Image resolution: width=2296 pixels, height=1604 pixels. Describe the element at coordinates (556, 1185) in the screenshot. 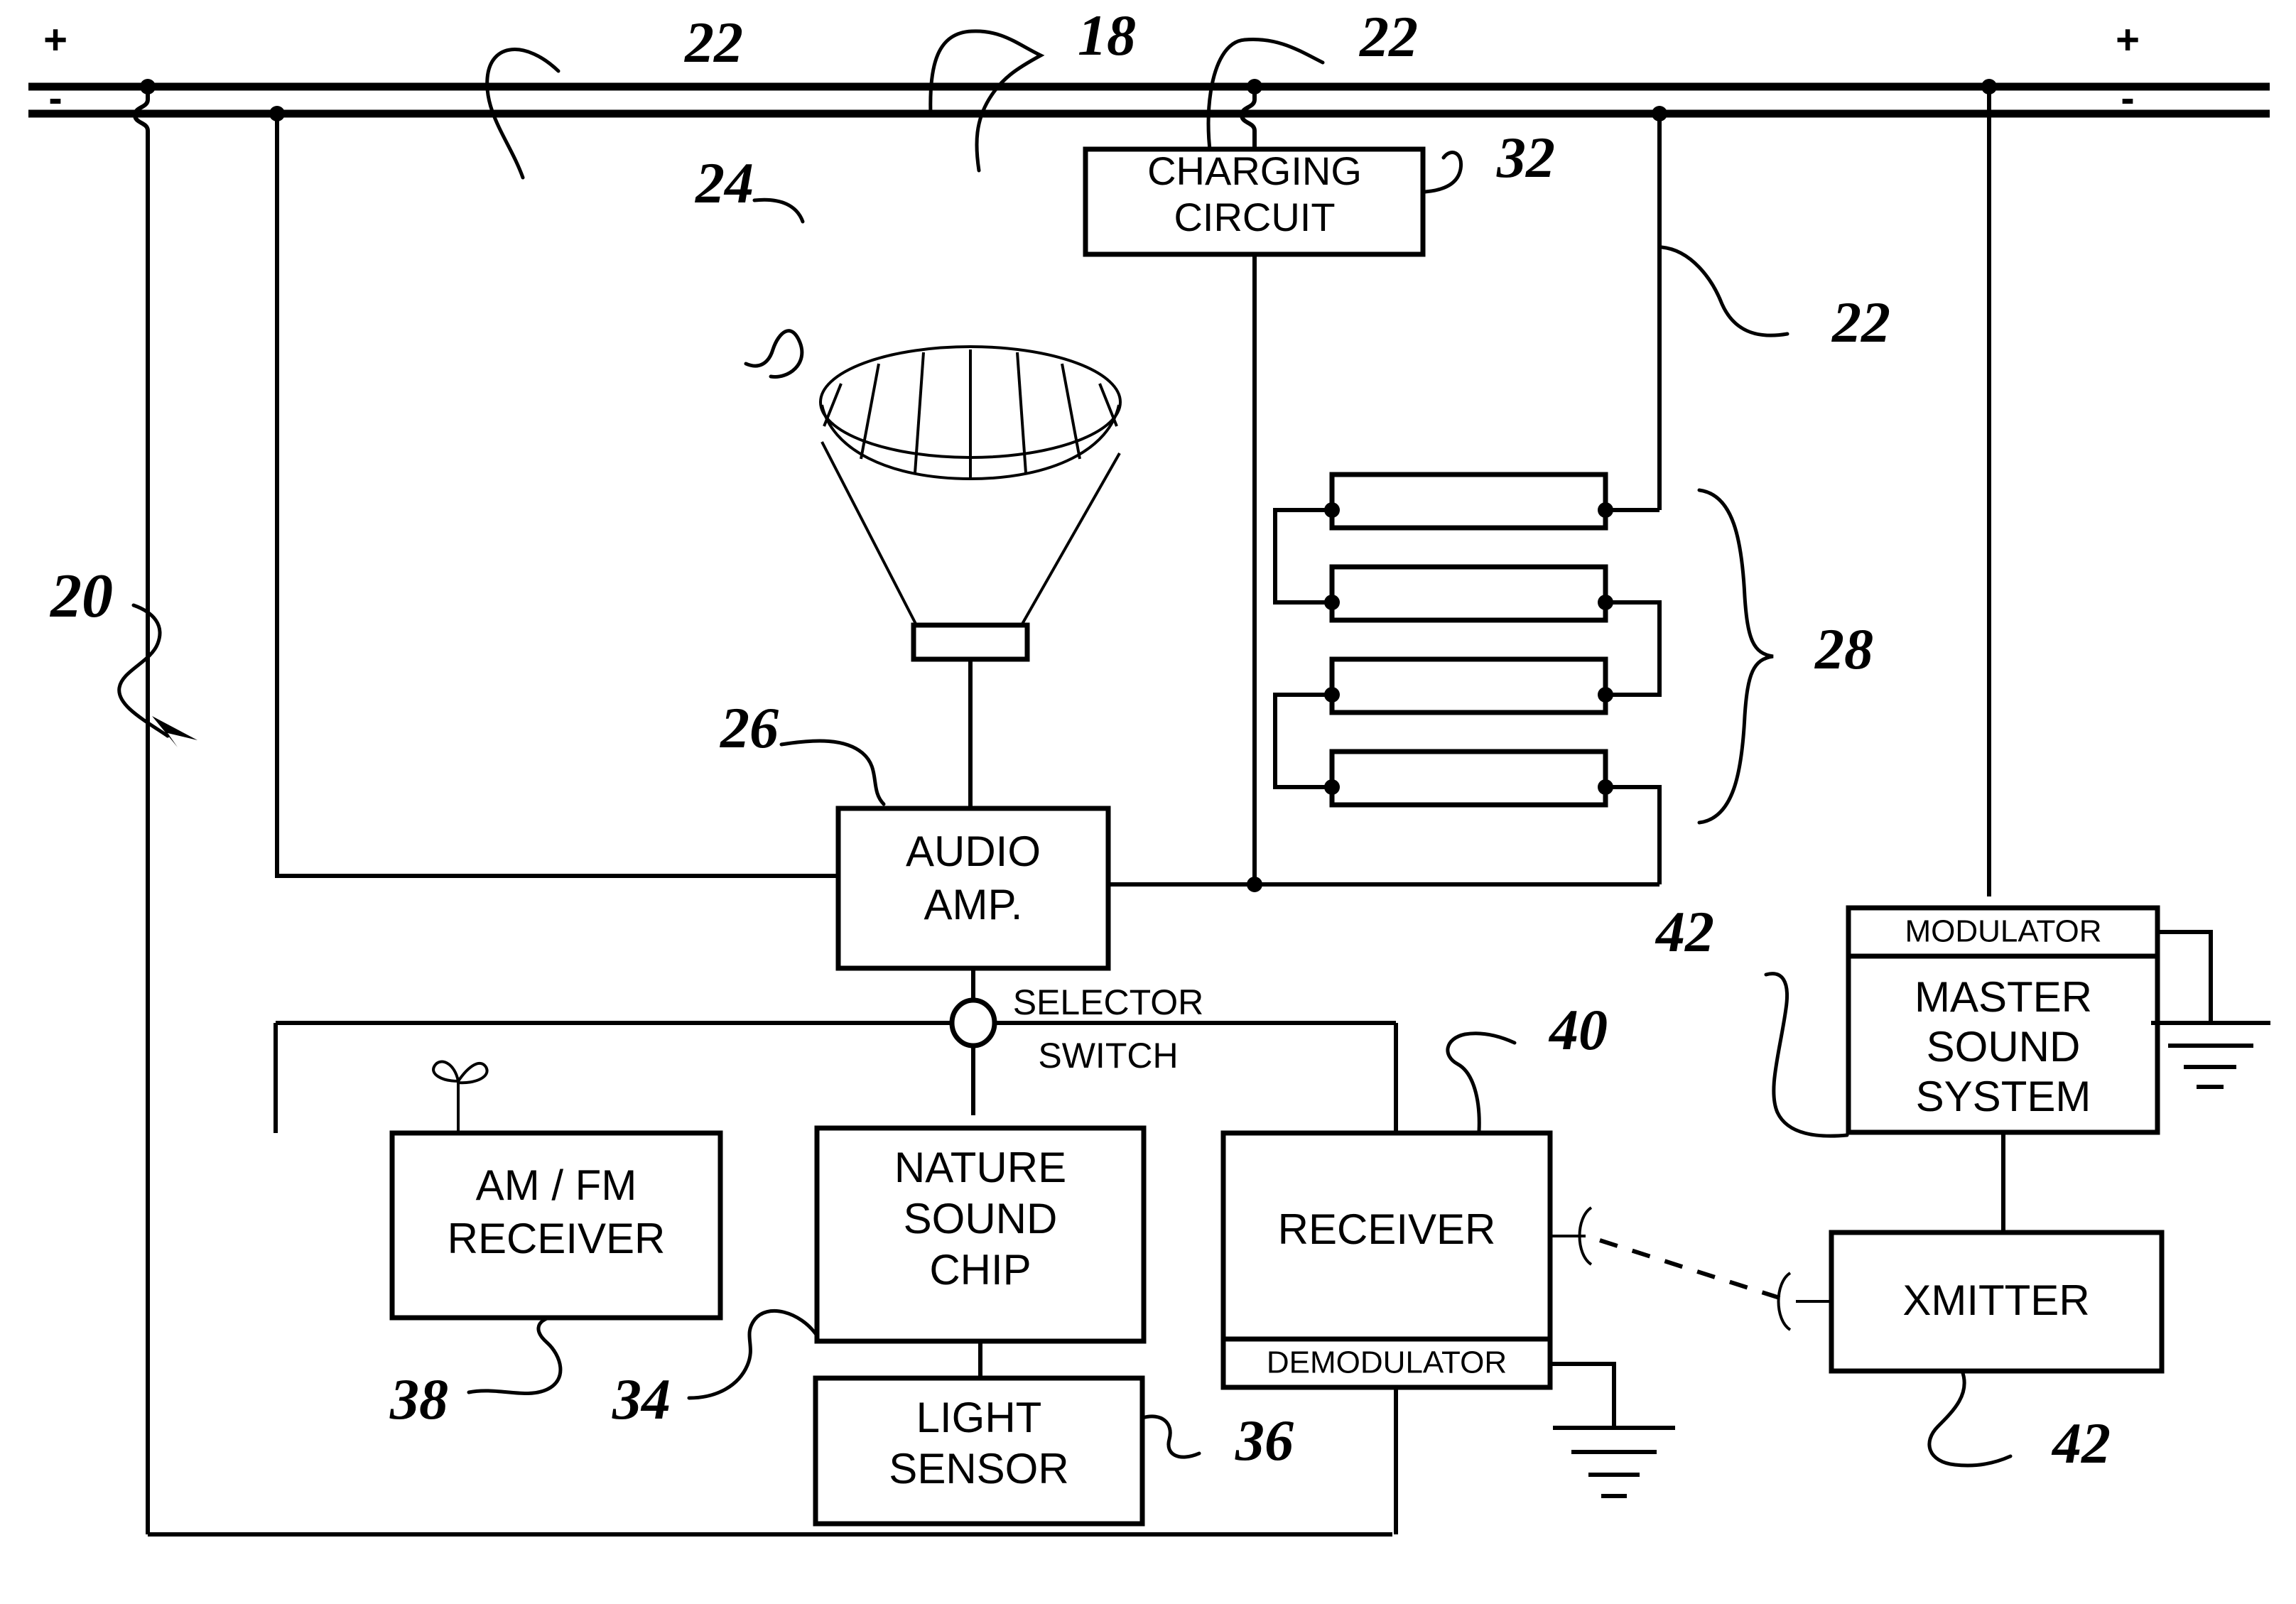

I see `am-fm-receiver-label-line1: AM / FM` at that location.